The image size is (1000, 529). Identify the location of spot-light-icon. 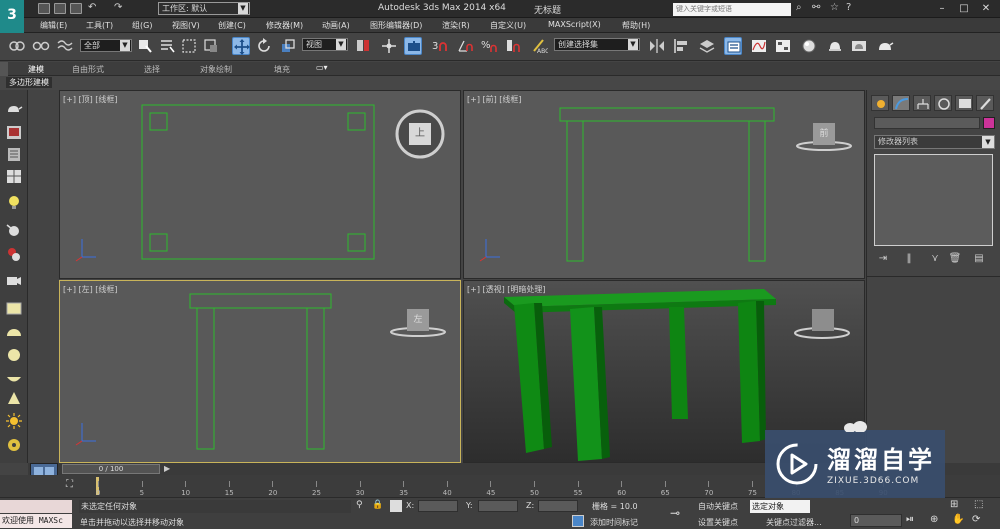
(14, 230).